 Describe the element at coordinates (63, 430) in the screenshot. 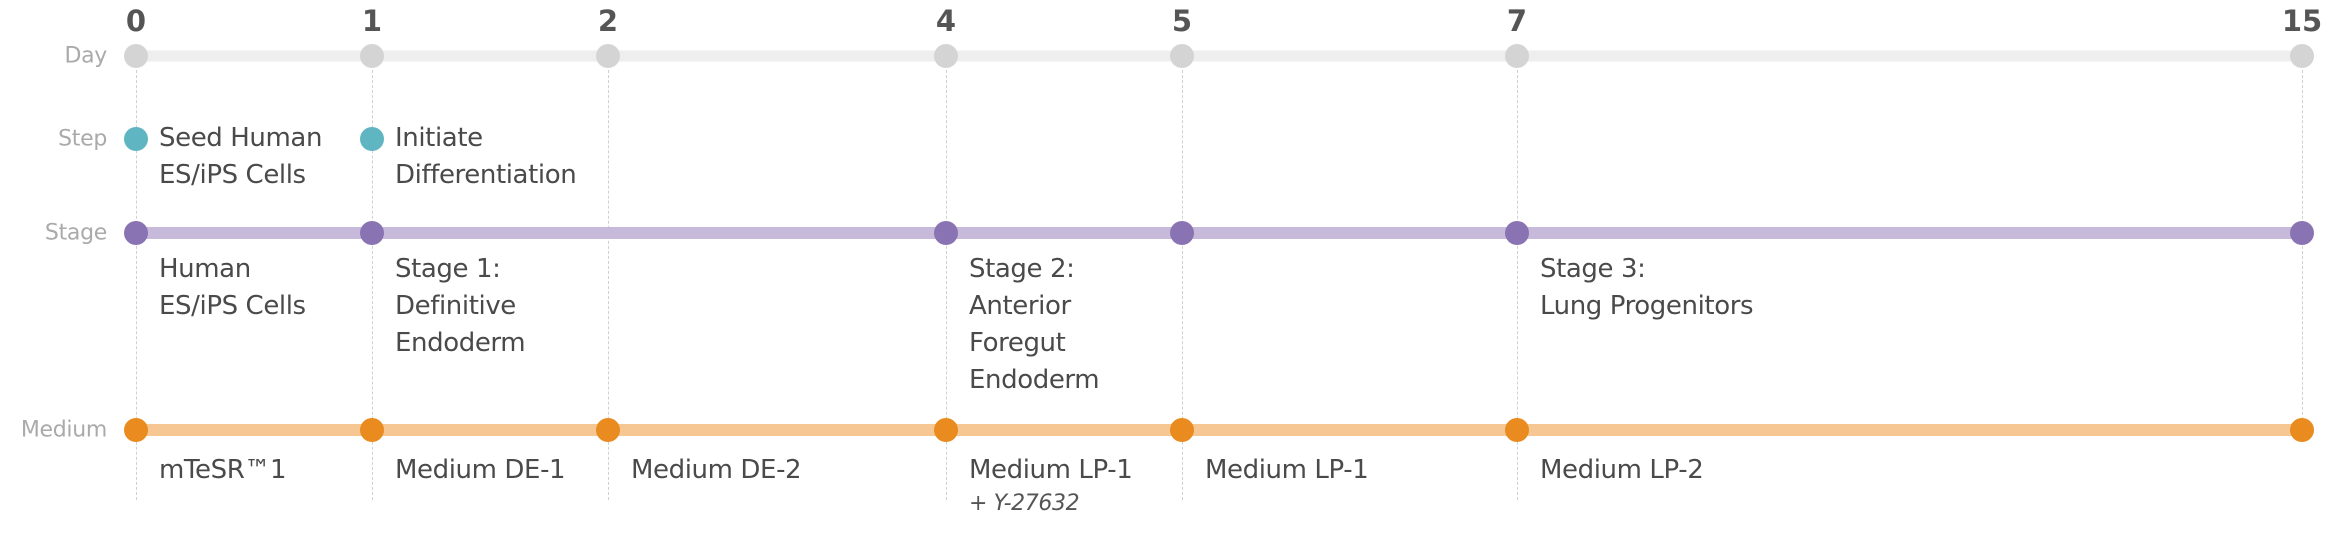

I see `row-label-medium: Medium` at that location.